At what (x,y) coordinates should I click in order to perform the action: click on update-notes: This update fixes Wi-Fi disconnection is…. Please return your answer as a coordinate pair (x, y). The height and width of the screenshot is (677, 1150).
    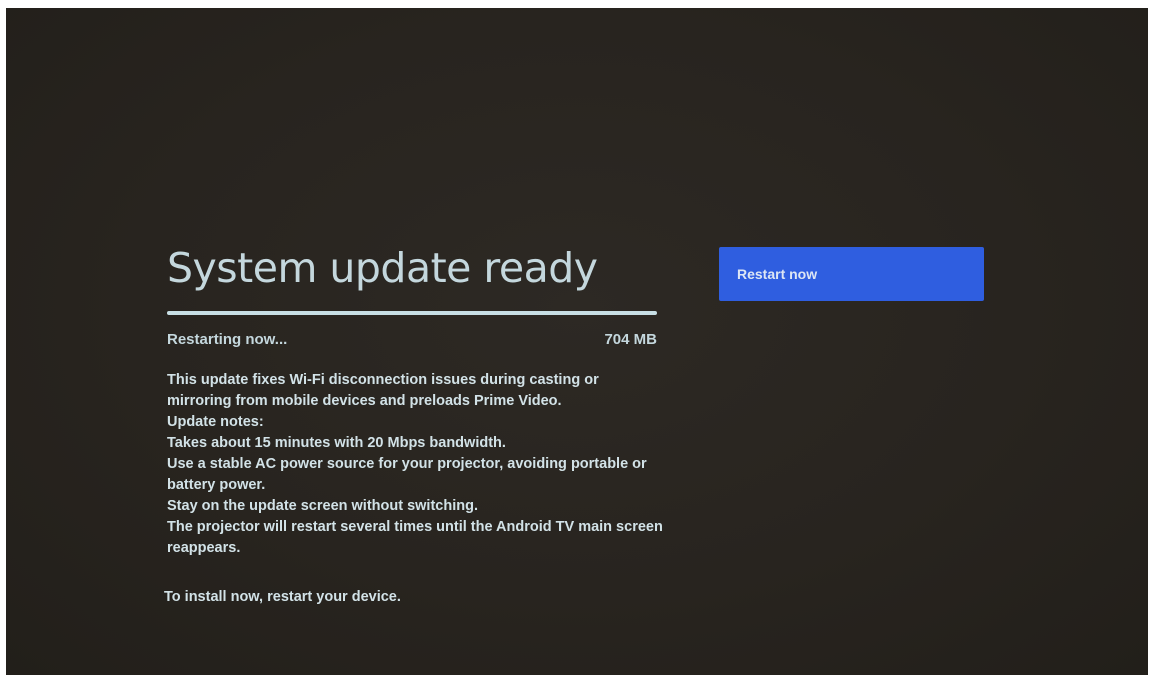
    Looking at the image, I should click on (417, 464).